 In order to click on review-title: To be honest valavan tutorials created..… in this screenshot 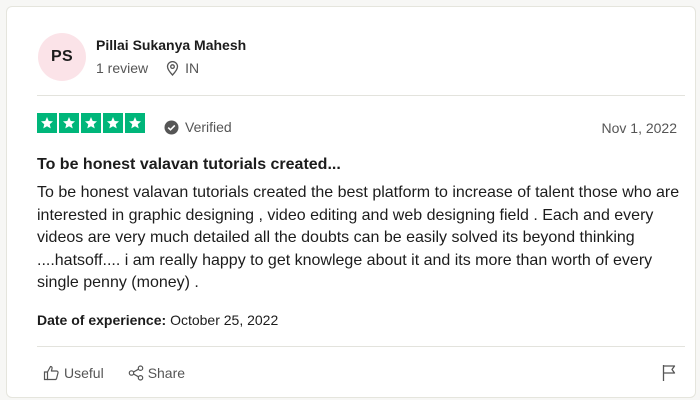, I will do `click(189, 165)`.